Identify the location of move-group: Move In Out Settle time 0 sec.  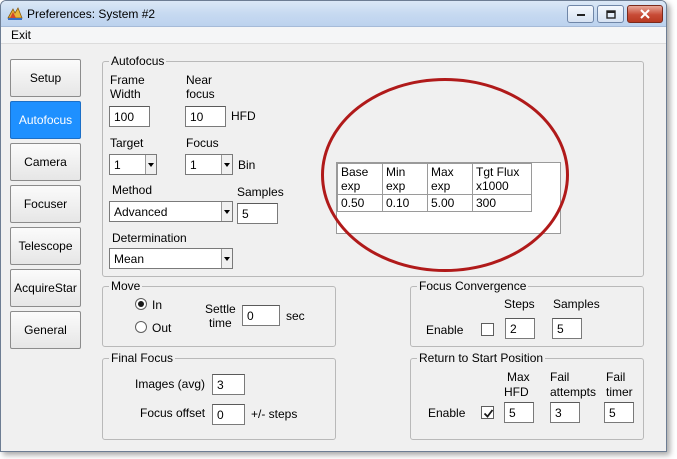
(219, 313).